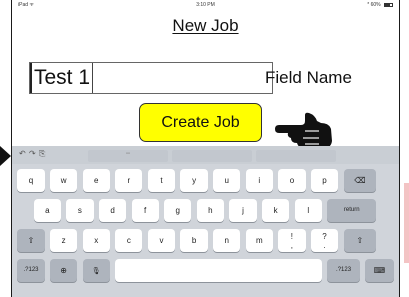  I want to click on period-glyph: ., so click(324, 245).